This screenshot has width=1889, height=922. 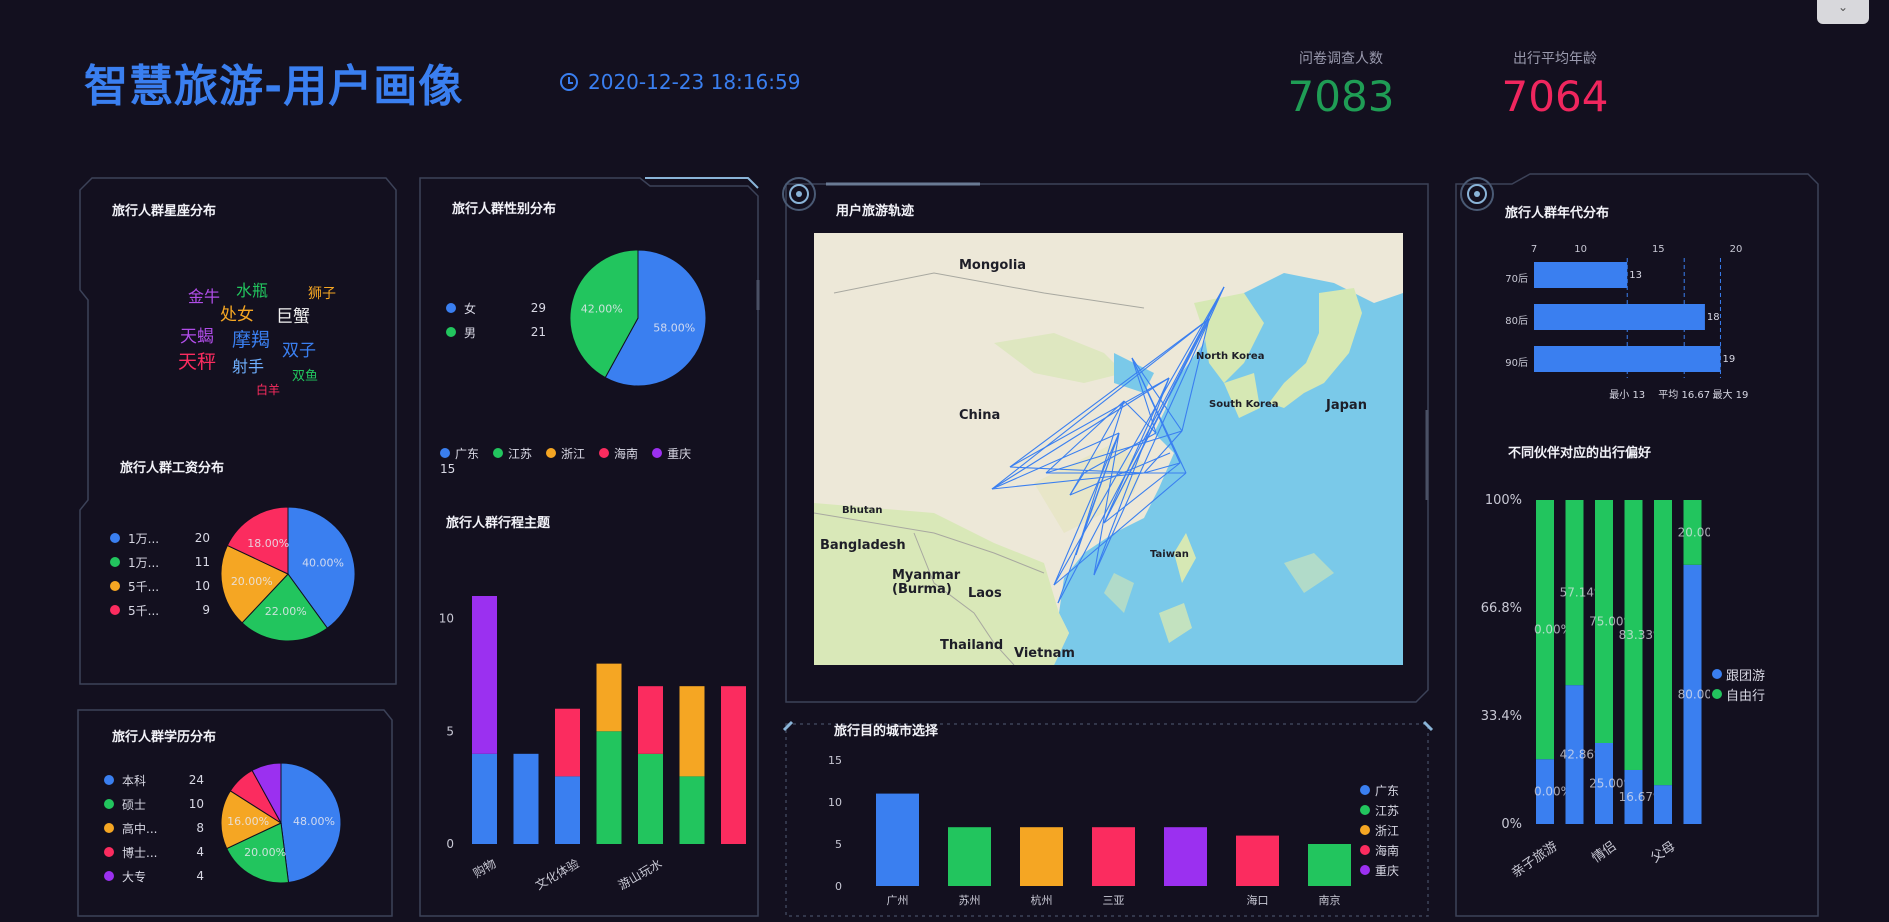 What do you see at coordinates (1684, 395) in the screenshot?
I see `summary-label: 平均 16.67` at bounding box center [1684, 395].